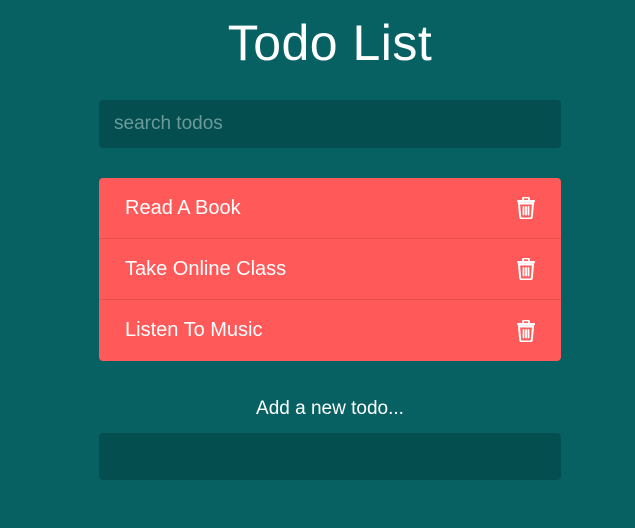 The height and width of the screenshot is (528, 635). I want to click on search-input, so click(330, 124).